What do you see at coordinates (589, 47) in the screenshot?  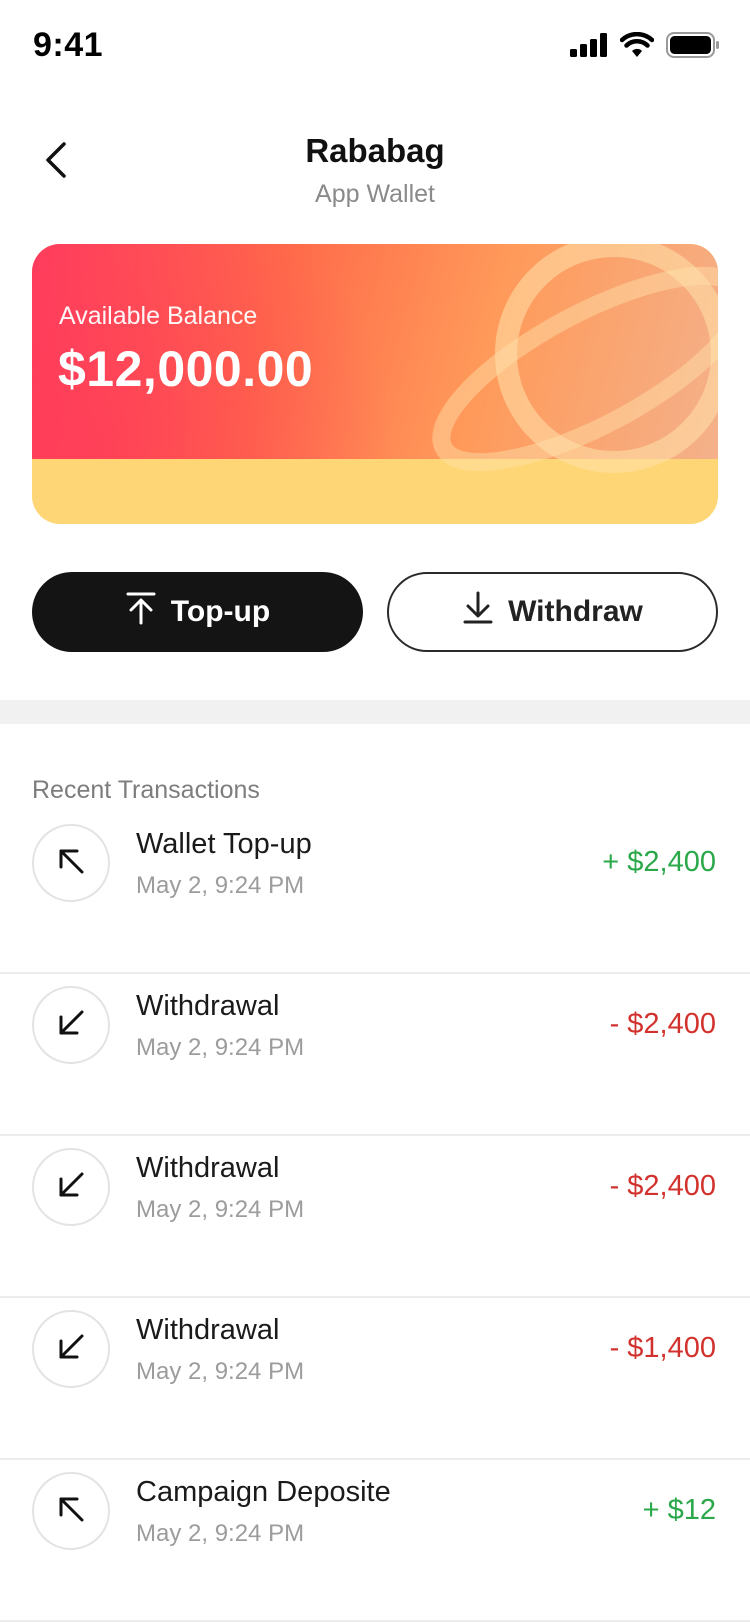 I see `signal-icon` at bounding box center [589, 47].